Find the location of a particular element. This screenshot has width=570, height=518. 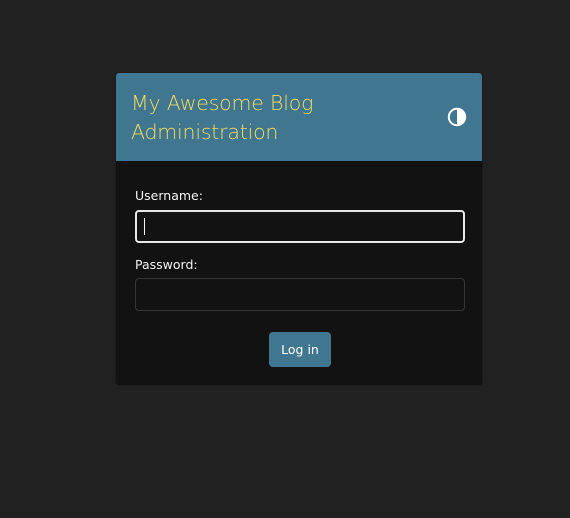

username-label: Username: is located at coordinates (169, 195).